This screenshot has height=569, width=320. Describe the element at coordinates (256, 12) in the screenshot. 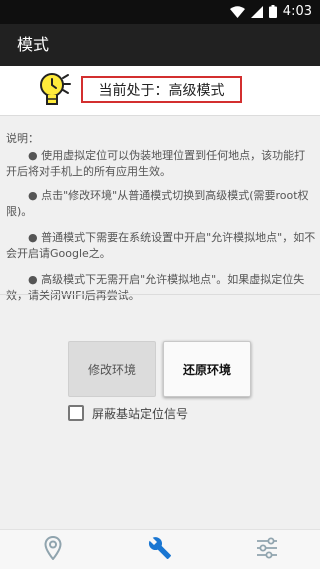

I see `signal-icon` at that location.